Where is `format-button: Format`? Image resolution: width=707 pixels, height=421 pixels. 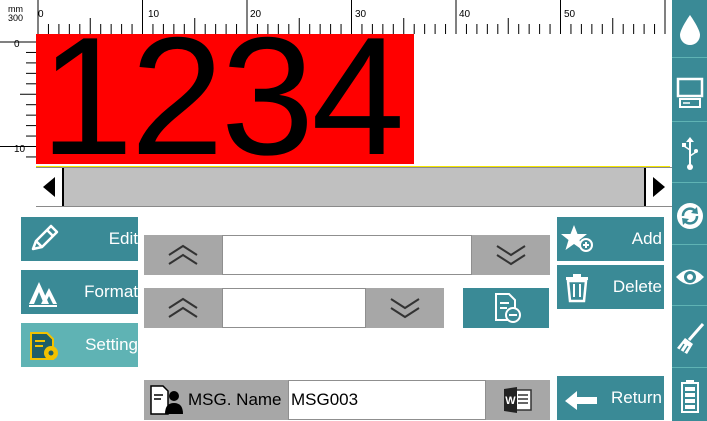
format-button: Format is located at coordinates (79, 292).